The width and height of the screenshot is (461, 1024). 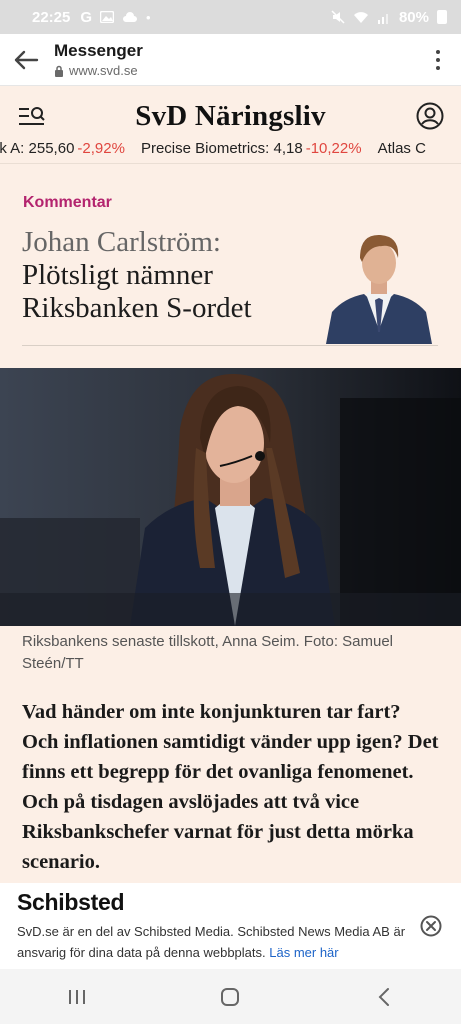 What do you see at coordinates (107, 17) in the screenshot?
I see `image-icon` at bounding box center [107, 17].